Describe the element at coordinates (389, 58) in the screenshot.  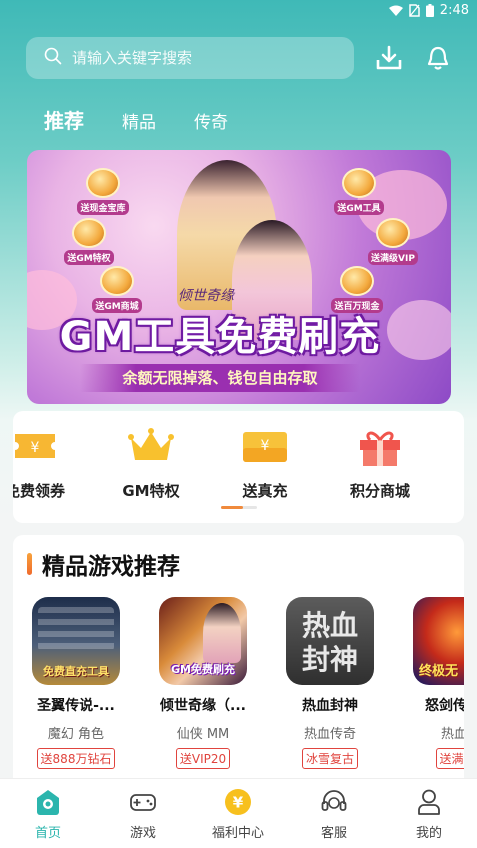
I see `download-icon` at that location.